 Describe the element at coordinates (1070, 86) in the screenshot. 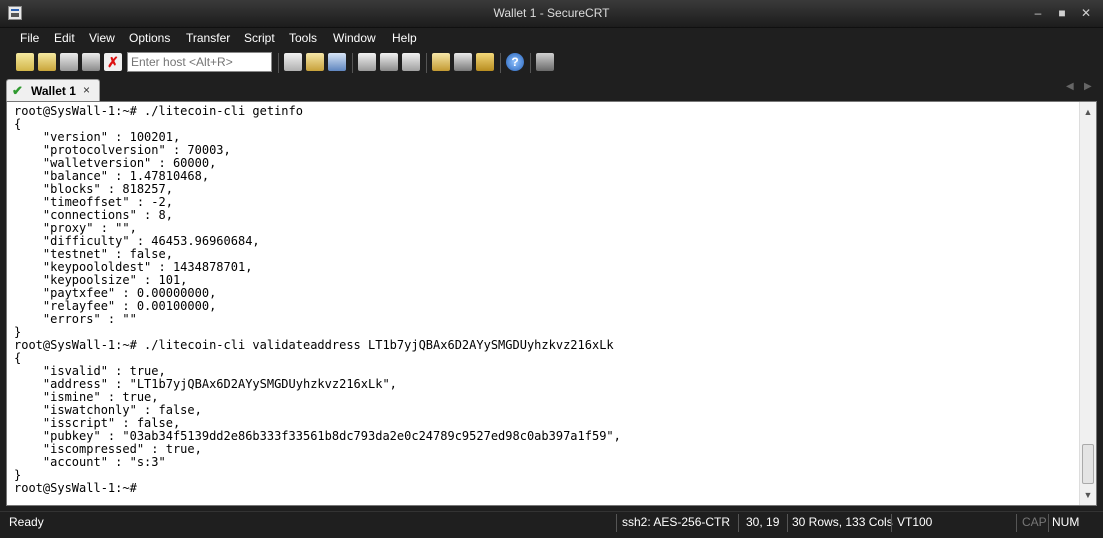

I see `tab-scroll-left-icon: ◀` at that location.